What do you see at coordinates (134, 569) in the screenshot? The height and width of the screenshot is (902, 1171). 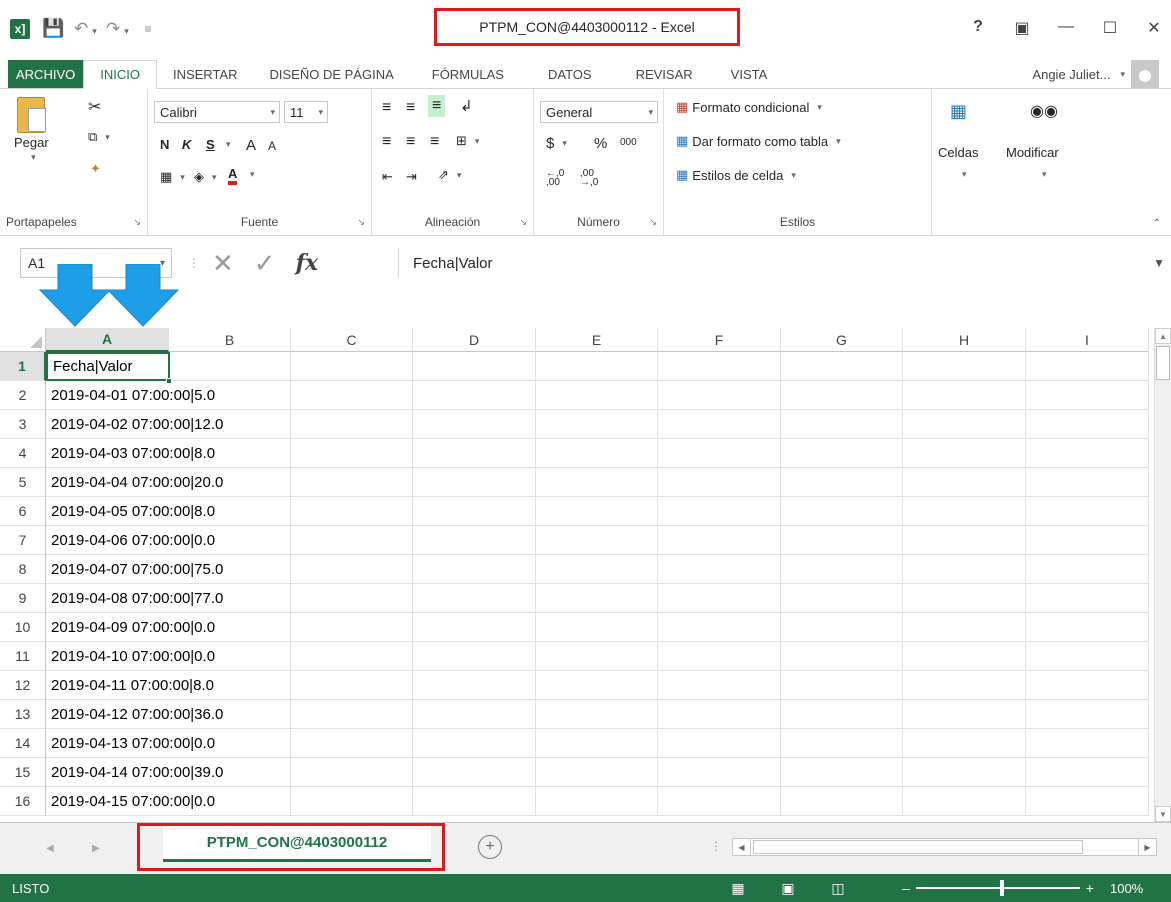 I see `cell-a: 2019-04-07 07:00:00|75.0` at bounding box center [134, 569].